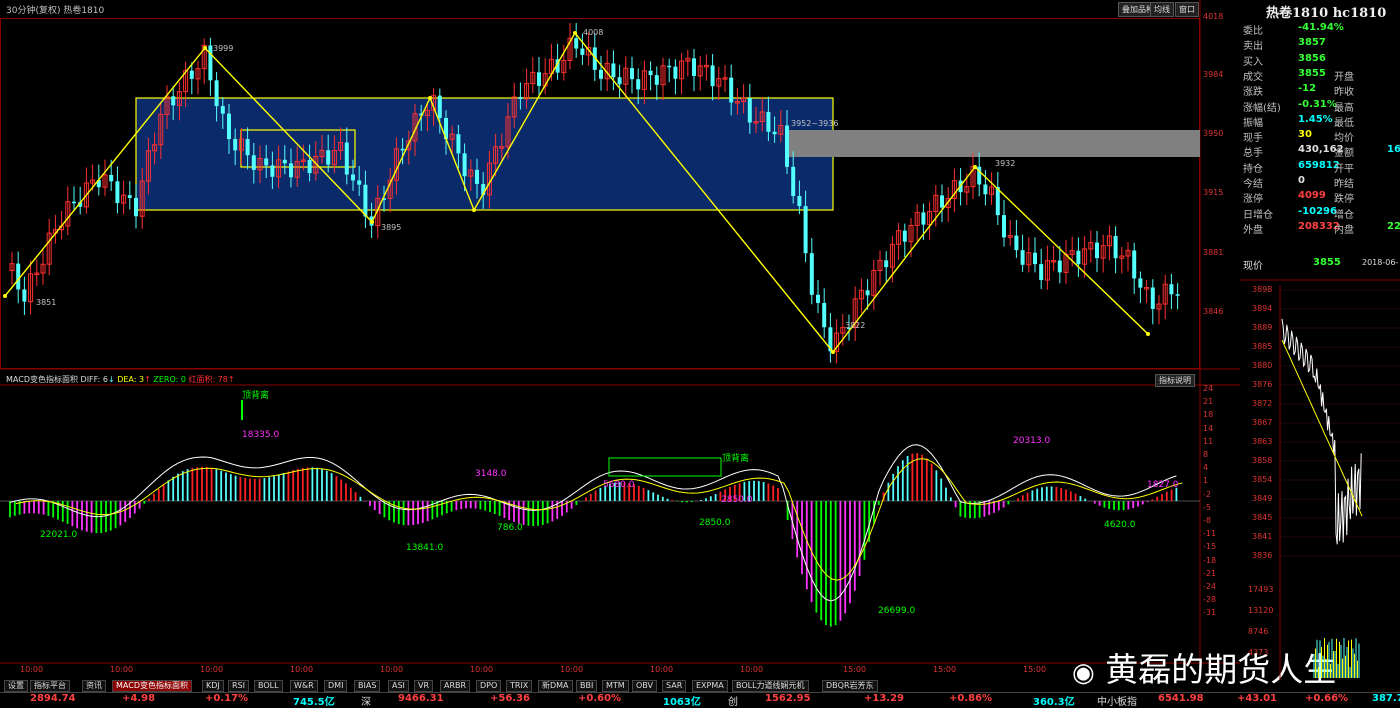 The image size is (1400, 708). Describe the element at coordinates (16, 686) in the screenshot. I see `indicator-tab: 设置` at that location.